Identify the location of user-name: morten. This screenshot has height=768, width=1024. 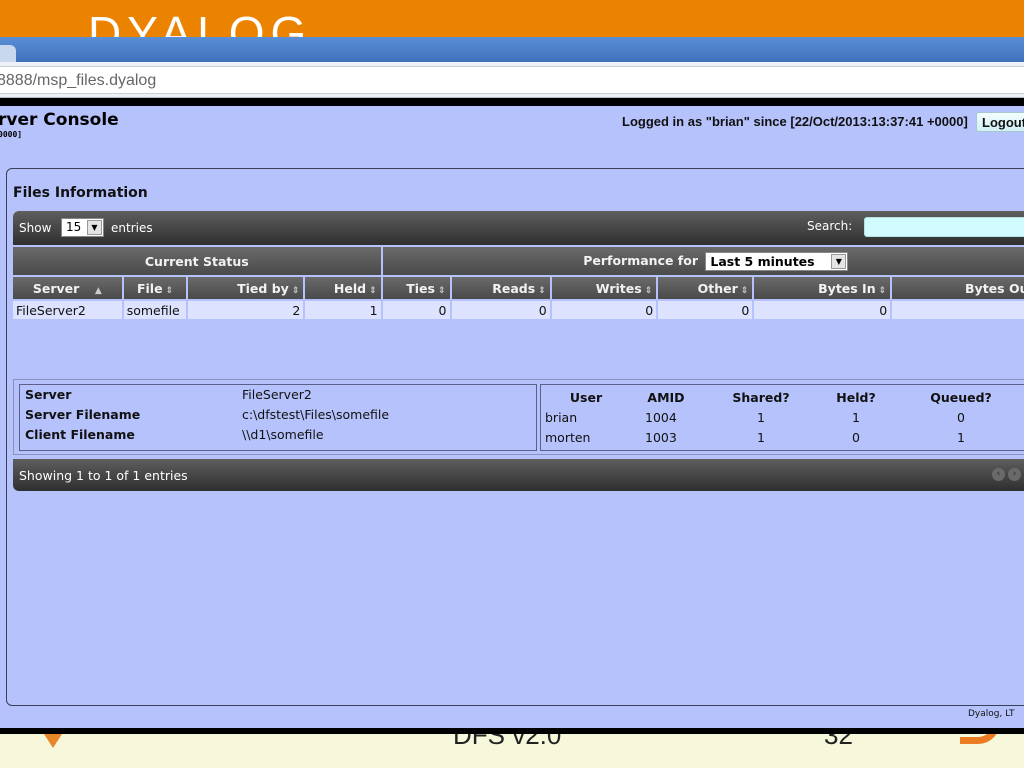
(568, 437).